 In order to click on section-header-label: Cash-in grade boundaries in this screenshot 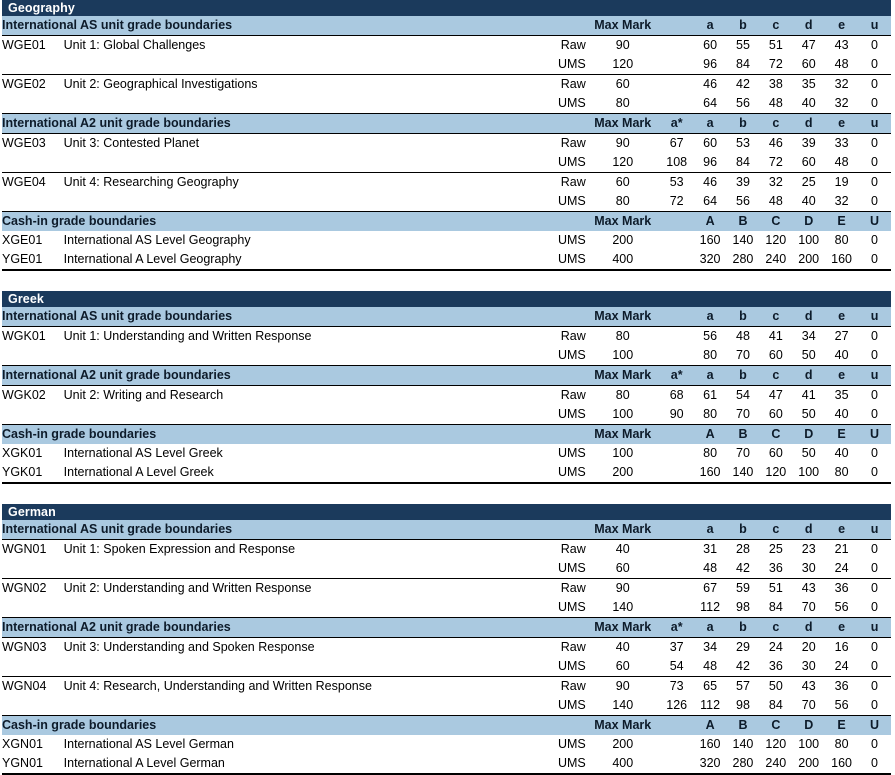, I will do `click(294, 725)`.